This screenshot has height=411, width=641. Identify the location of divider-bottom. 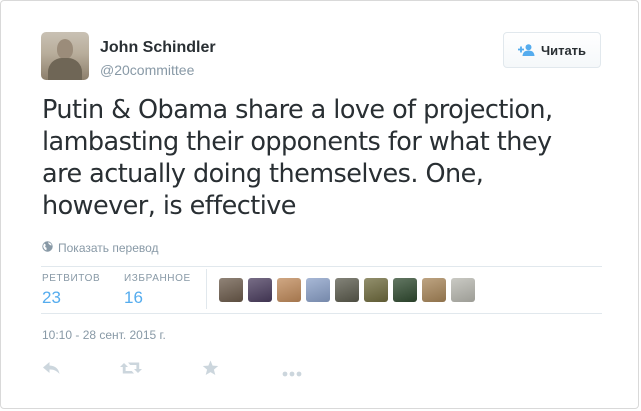
(321, 313).